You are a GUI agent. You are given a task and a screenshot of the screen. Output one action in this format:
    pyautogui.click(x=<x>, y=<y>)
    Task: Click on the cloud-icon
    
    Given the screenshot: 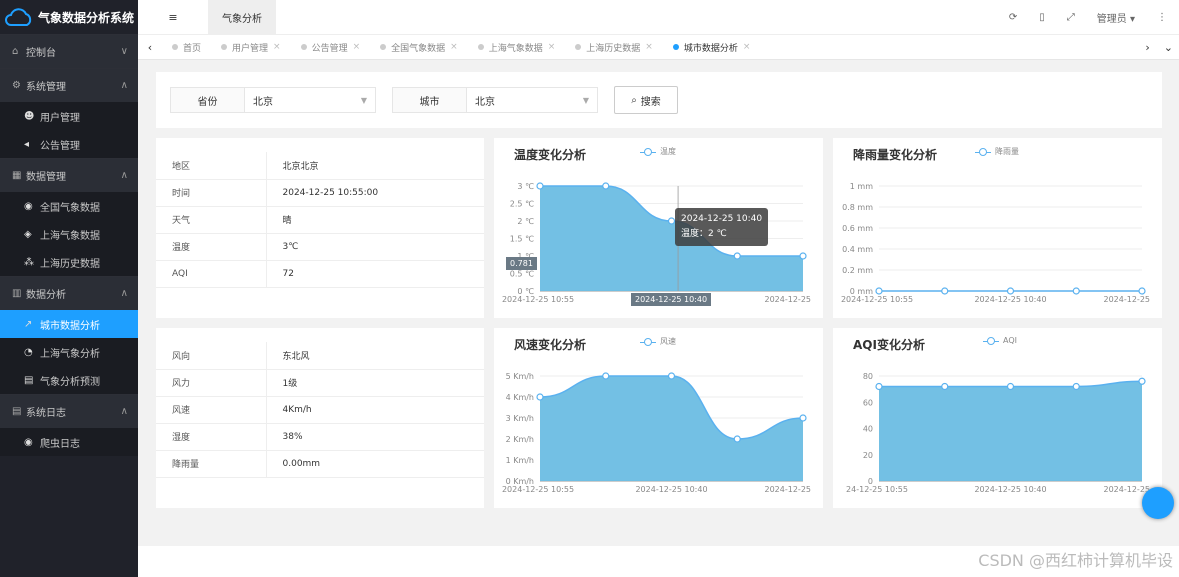 What is the action you would take?
    pyautogui.click(x=18, y=17)
    